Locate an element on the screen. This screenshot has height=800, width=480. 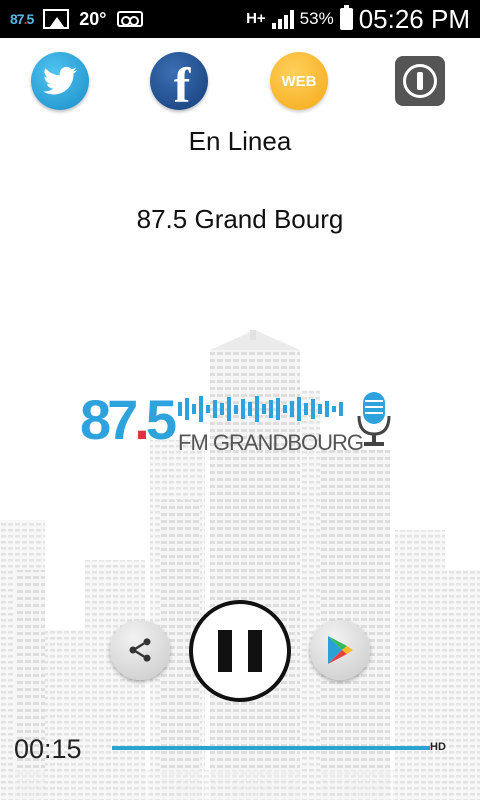
equalizer-graphic is located at coordinates (260, 409).